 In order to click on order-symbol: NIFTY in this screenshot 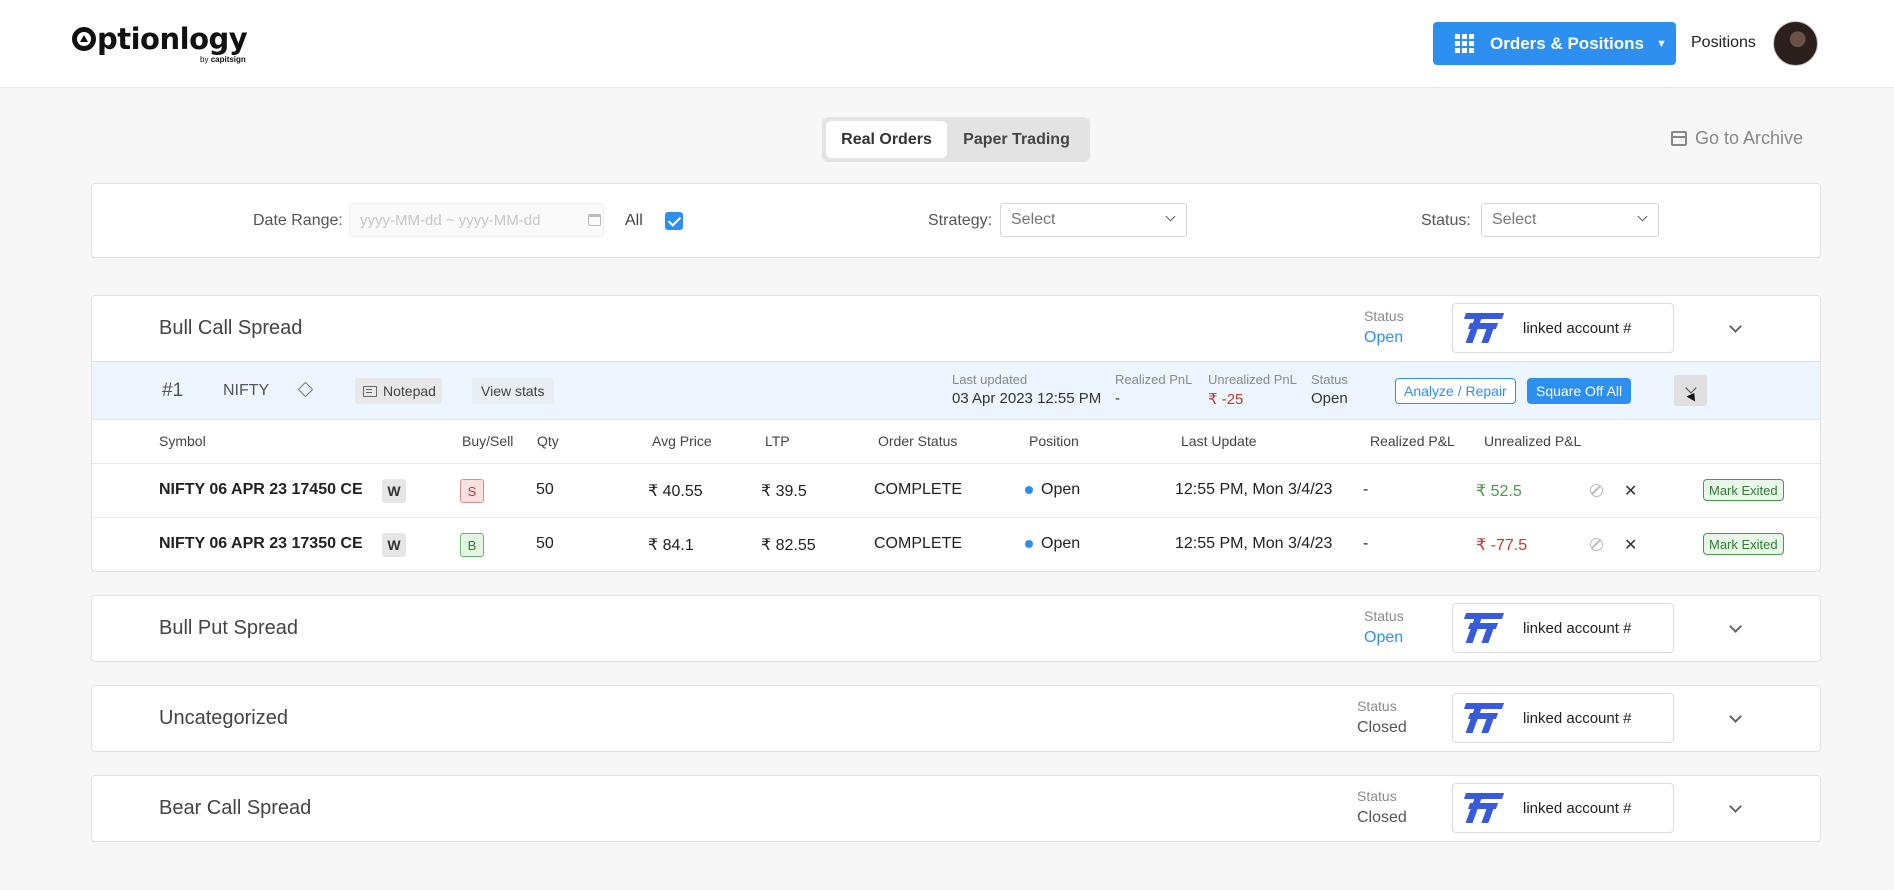, I will do `click(246, 390)`.